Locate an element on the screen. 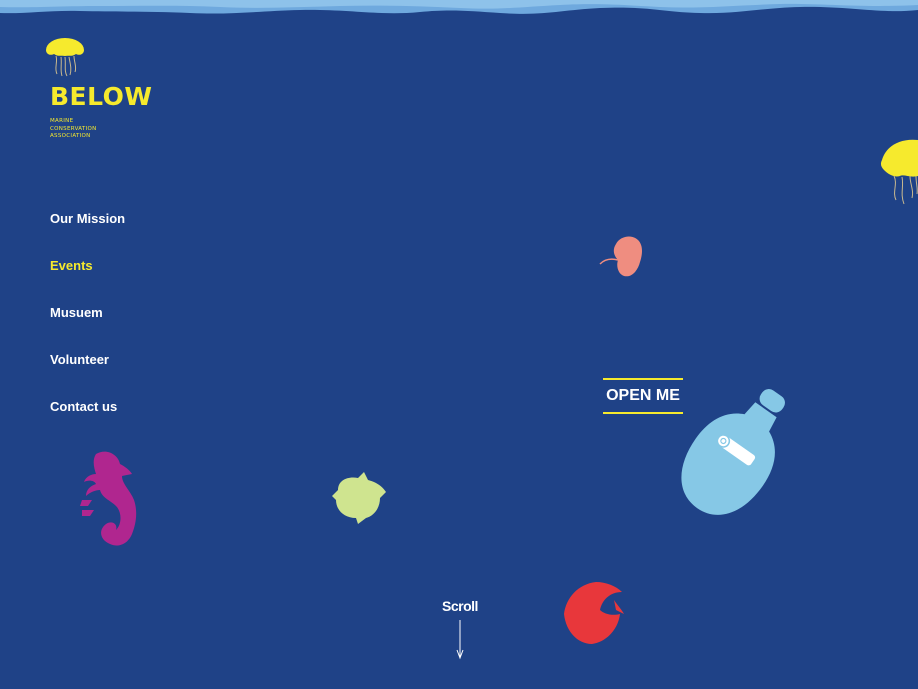 Image resolution: width=918 pixels, height=689 pixels. surface-wave is located at coordinates (459, 12).